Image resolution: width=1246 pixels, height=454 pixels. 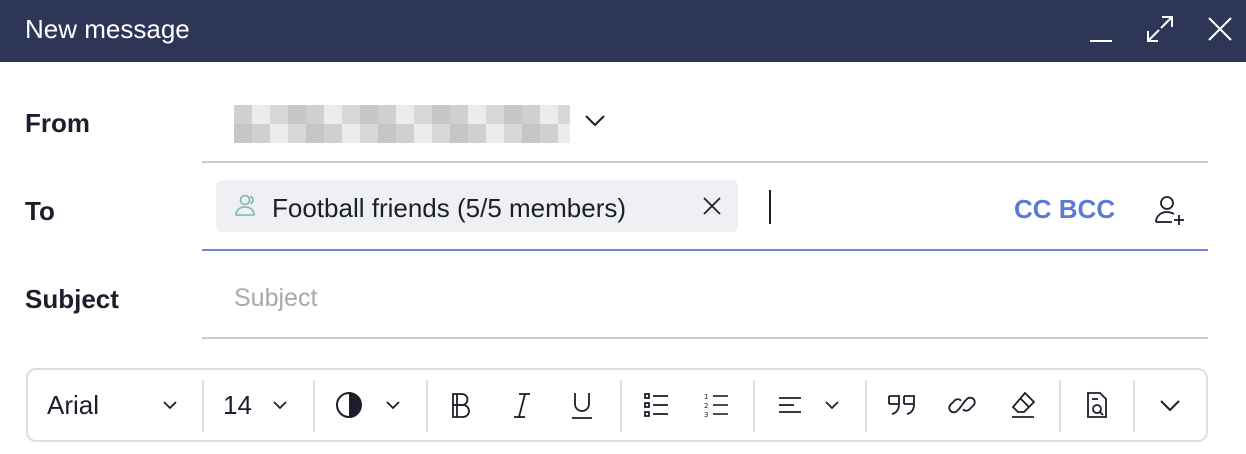 What do you see at coordinates (705, 338) in the screenshot?
I see `subject-divider` at bounding box center [705, 338].